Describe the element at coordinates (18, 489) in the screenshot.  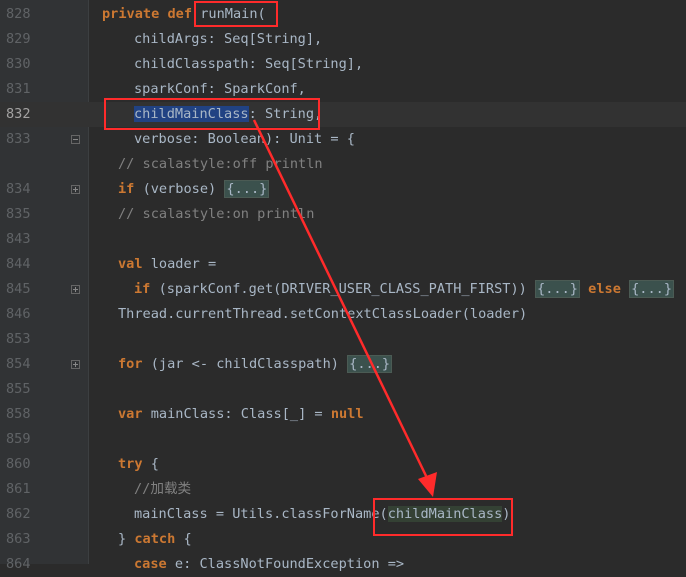
I see `line-number: 861` at that location.